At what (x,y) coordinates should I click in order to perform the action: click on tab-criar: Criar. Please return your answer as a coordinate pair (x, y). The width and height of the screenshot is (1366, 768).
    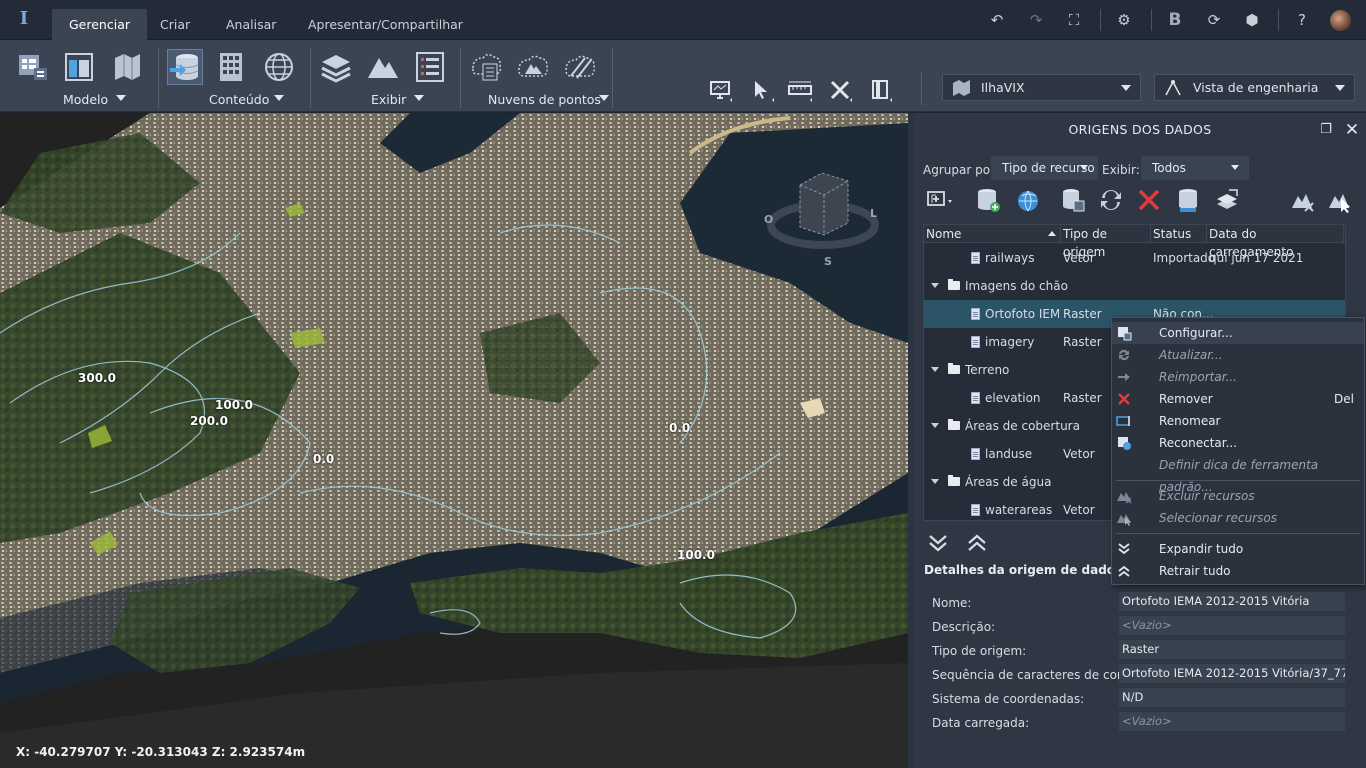
    Looking at the image, I should click on (175, 24).